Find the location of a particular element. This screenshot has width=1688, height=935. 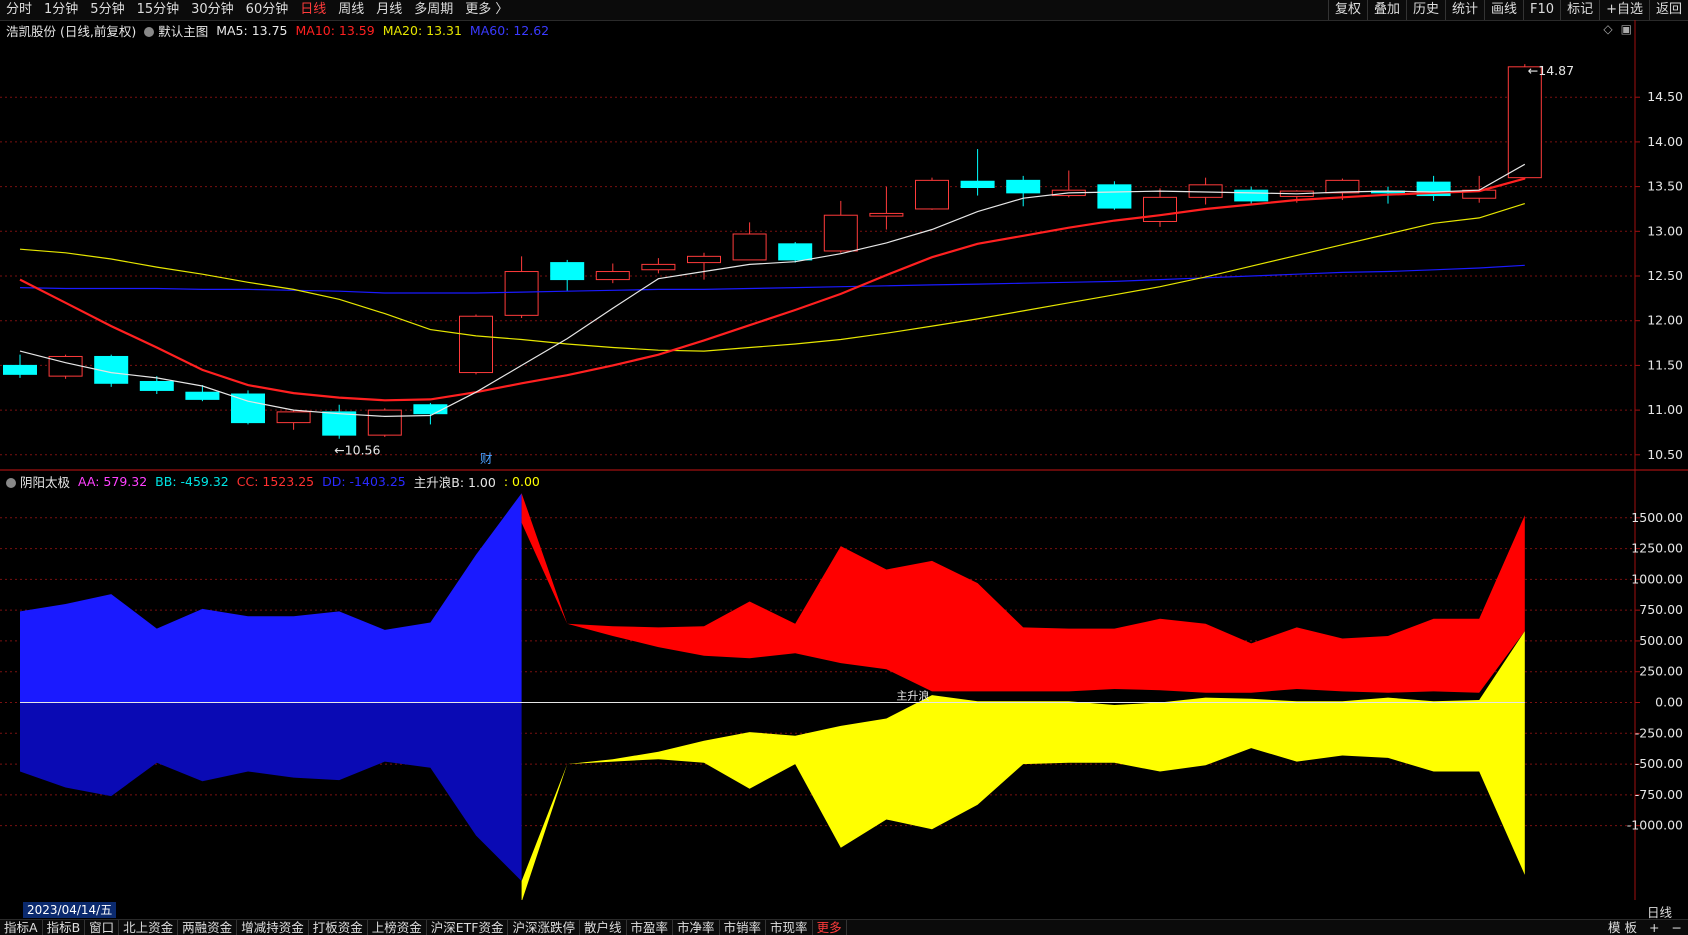

indicator-tab-13: 市销率 is located at coordinates (743, 927).